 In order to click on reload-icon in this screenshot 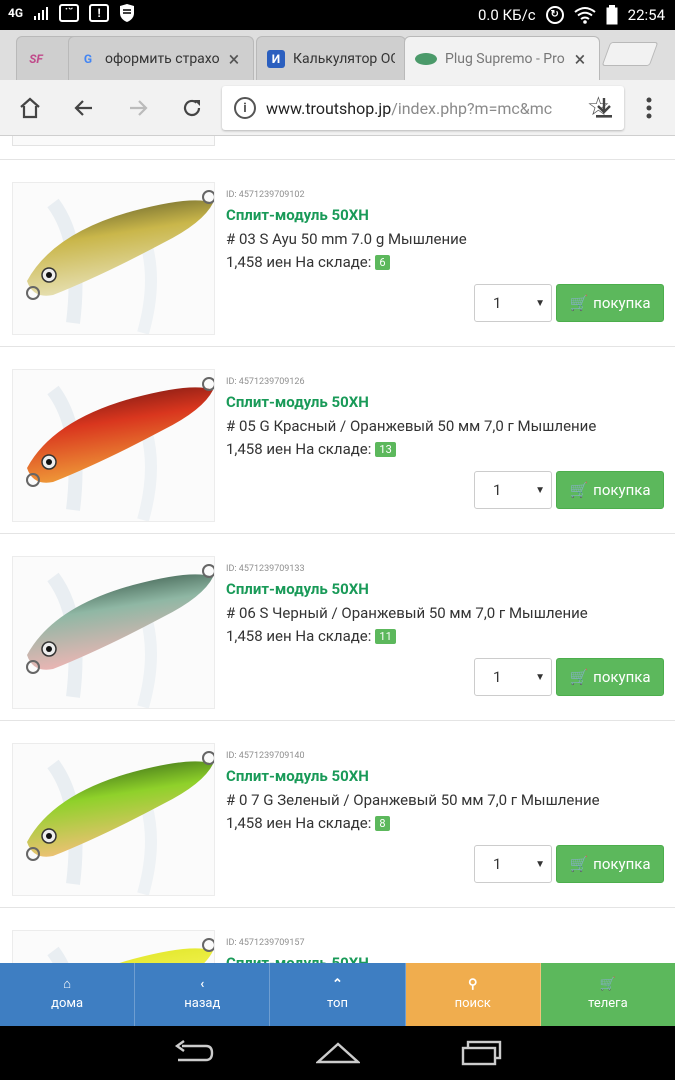, I will do `click(192, 108)`.